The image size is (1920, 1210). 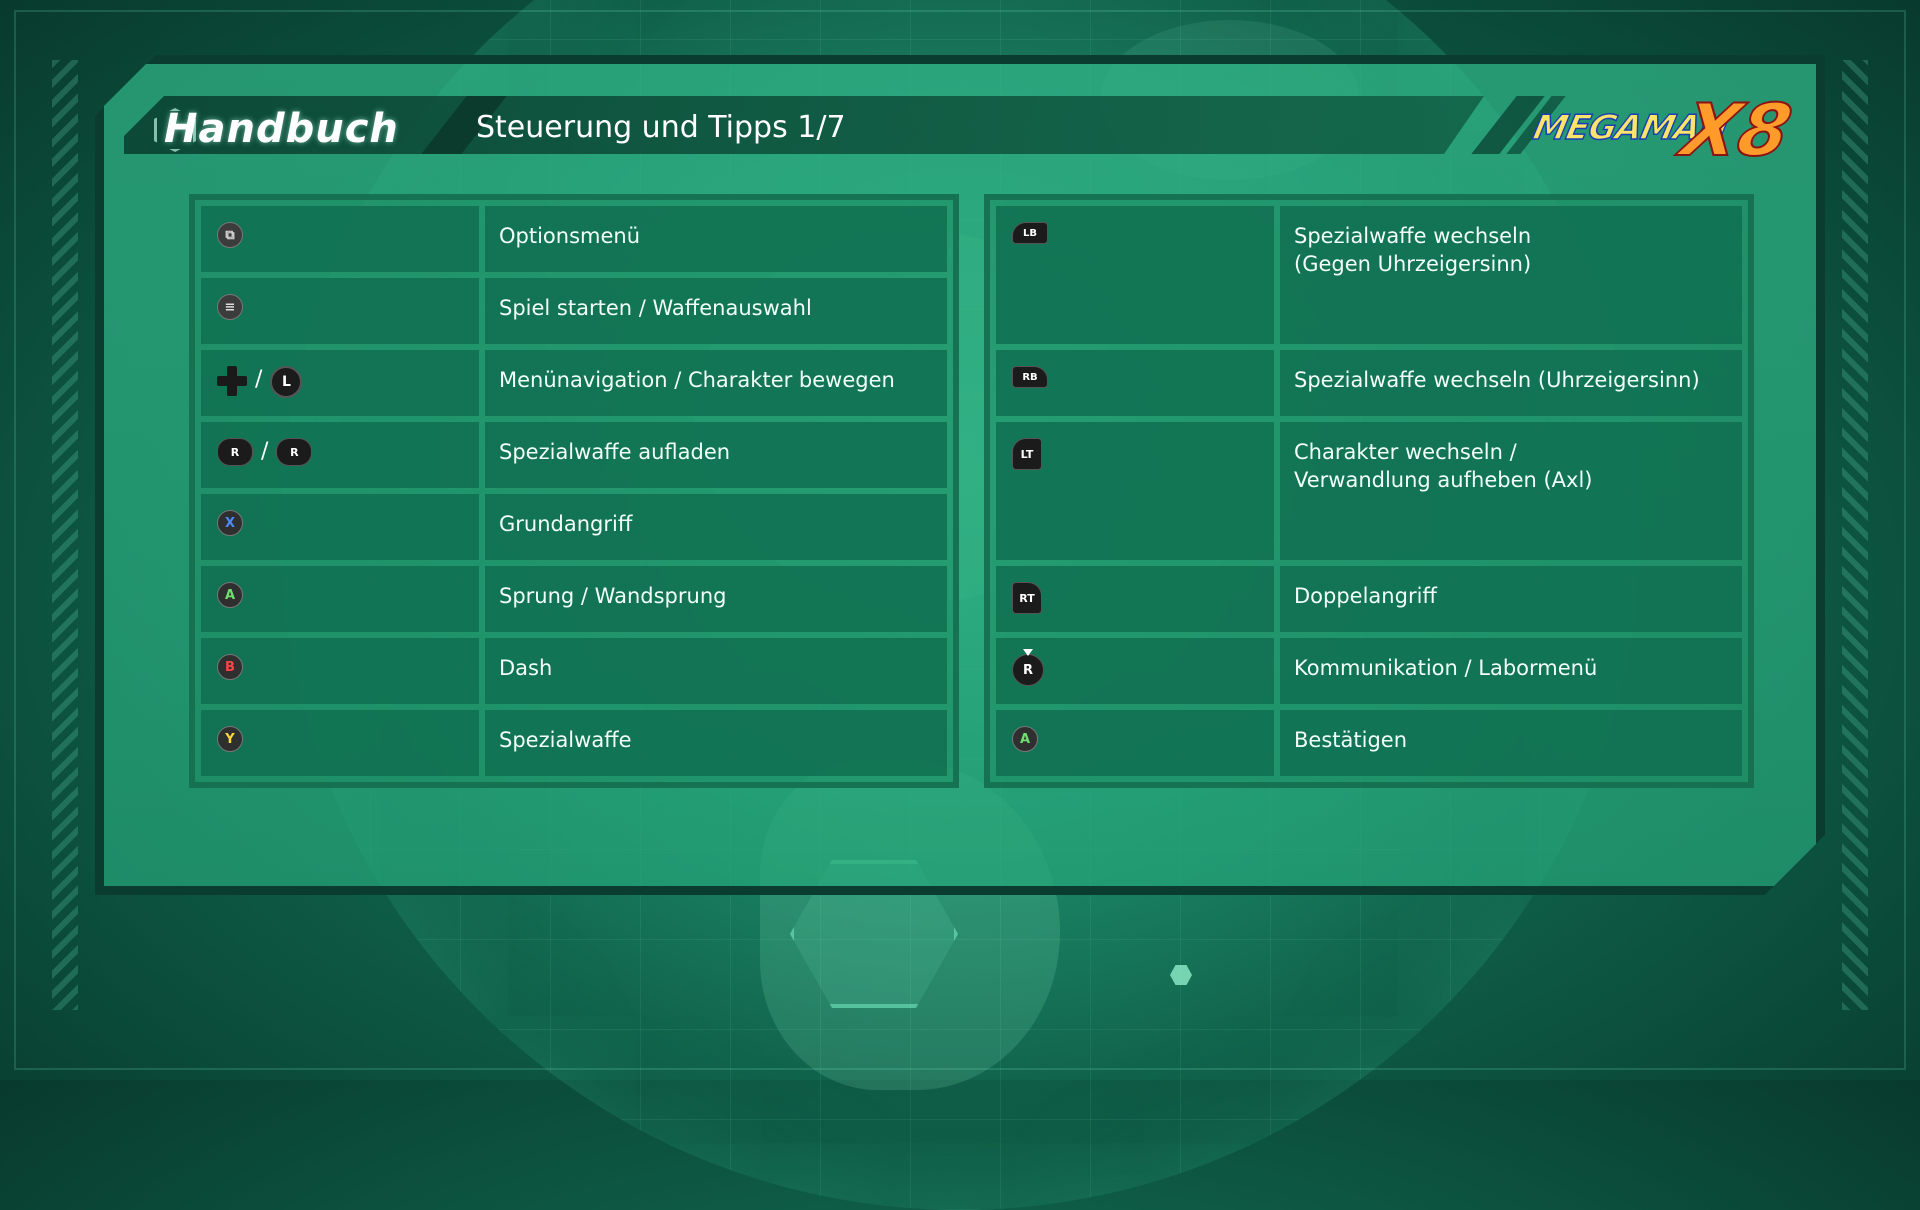 I want to click on table-row: ≡ Spiel starten / Waffenauswahl, so click(x=574, y=311).